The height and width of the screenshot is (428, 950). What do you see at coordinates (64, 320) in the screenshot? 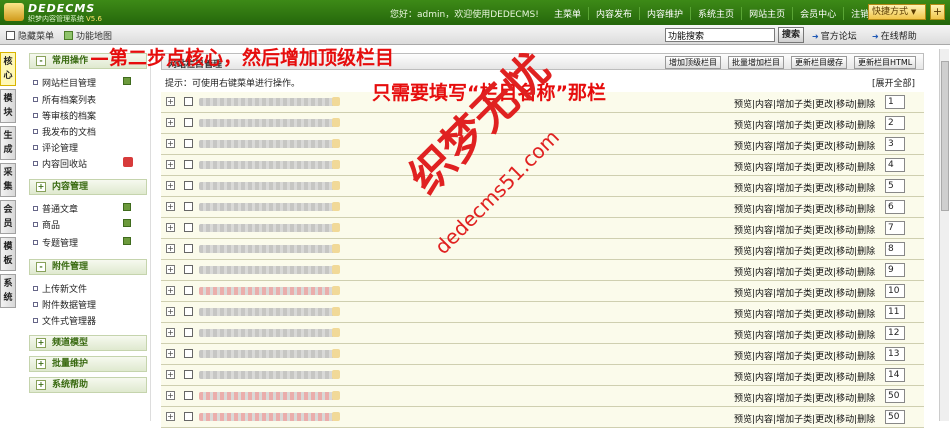
I see `menu-item-file-manager: 文件式管理器` at bounding box center [64, 320].